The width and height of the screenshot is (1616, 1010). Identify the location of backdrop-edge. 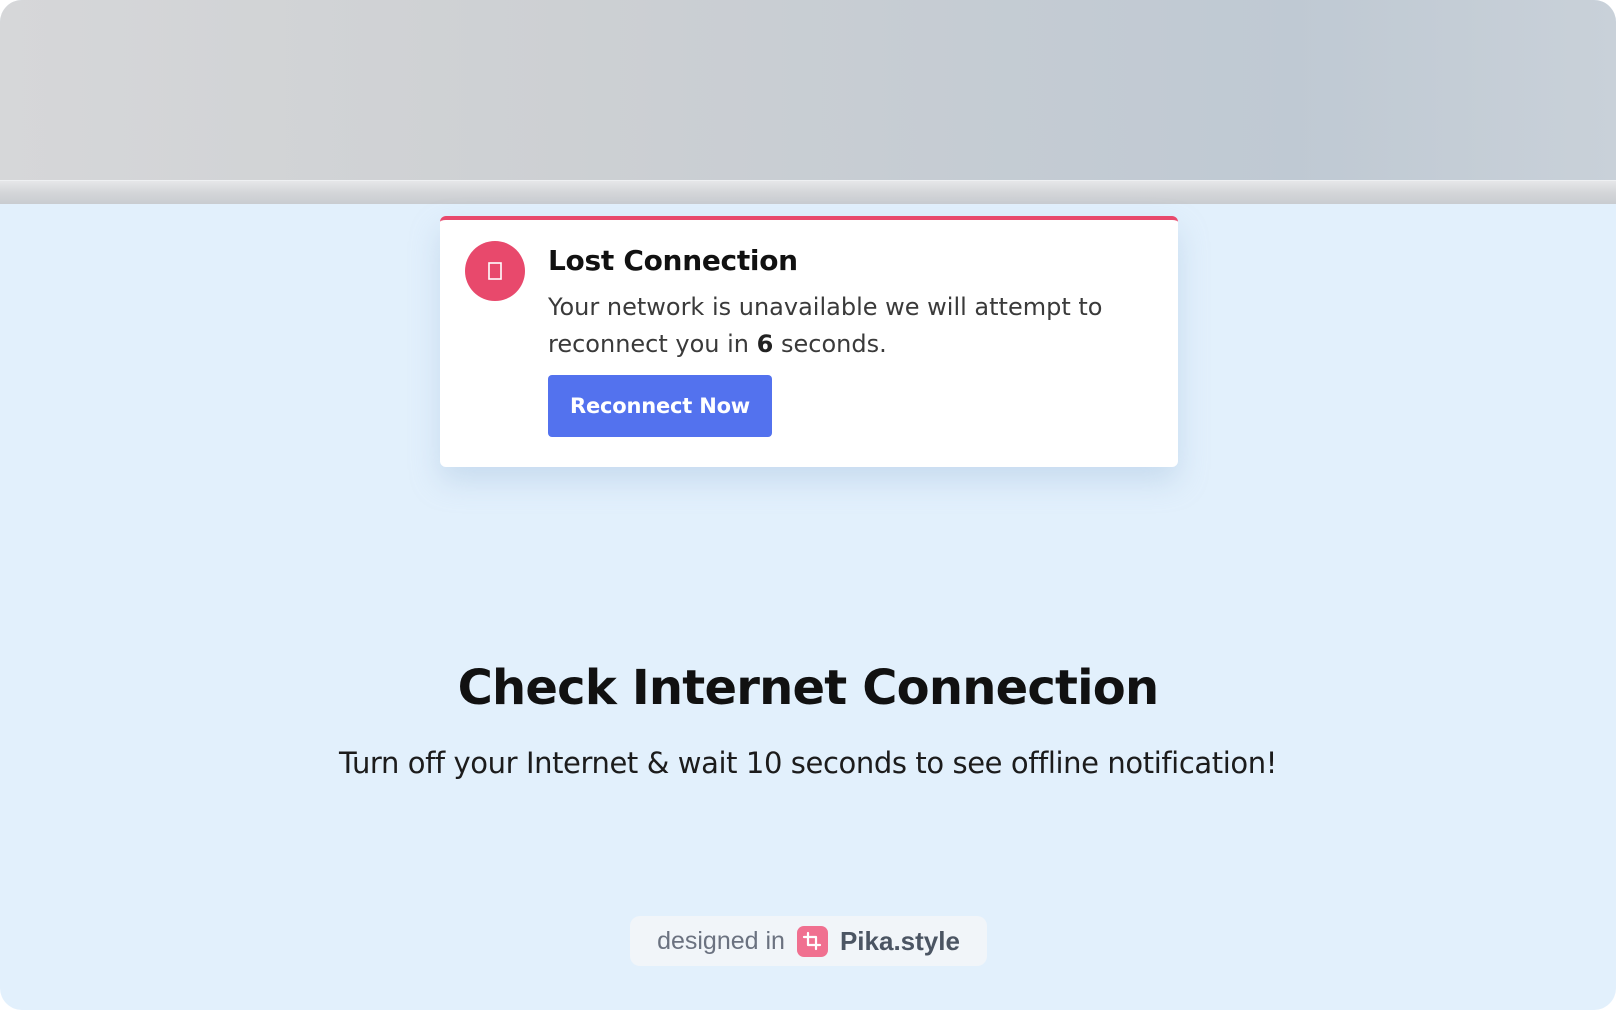
(808, 192).